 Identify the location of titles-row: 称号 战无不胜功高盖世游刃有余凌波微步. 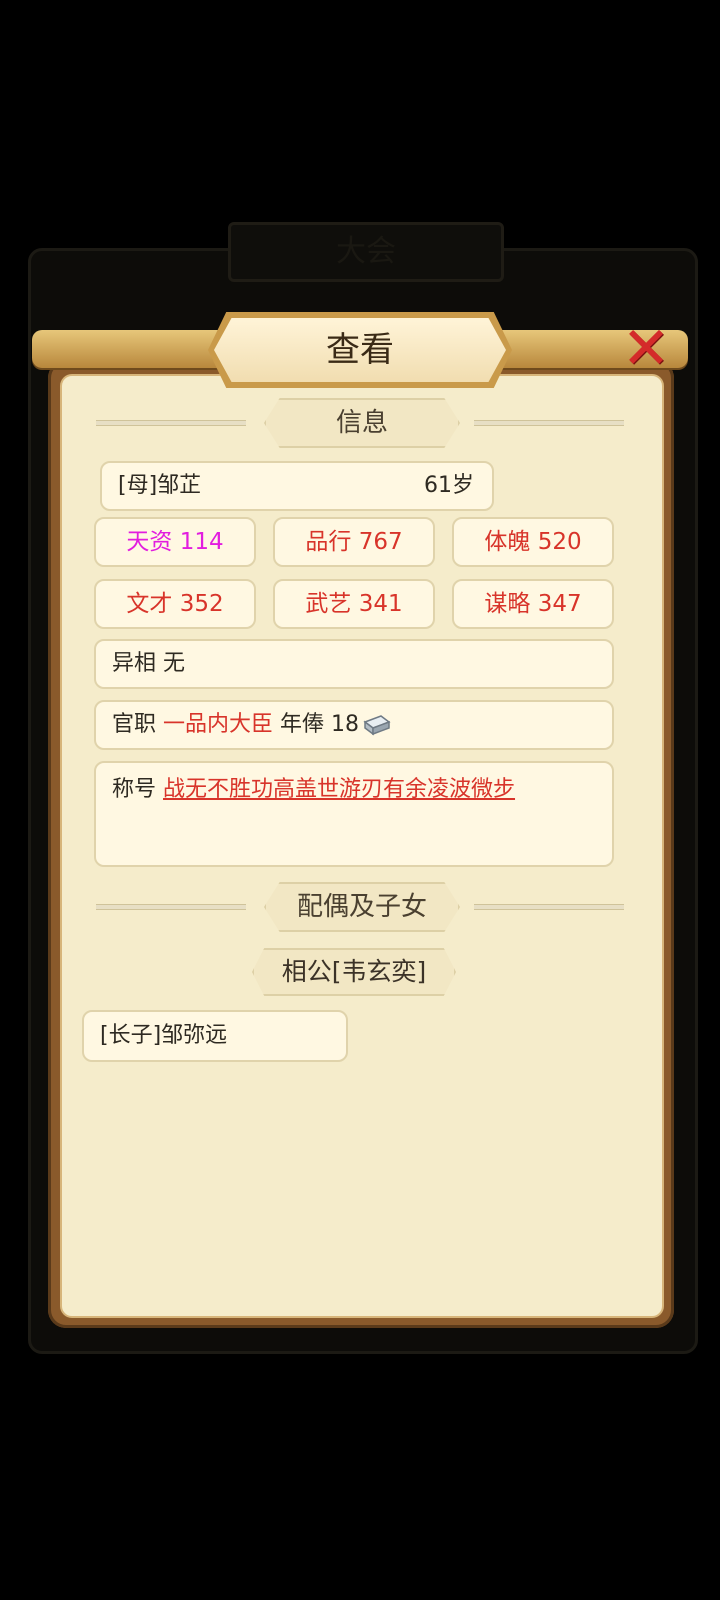
(354, 814).